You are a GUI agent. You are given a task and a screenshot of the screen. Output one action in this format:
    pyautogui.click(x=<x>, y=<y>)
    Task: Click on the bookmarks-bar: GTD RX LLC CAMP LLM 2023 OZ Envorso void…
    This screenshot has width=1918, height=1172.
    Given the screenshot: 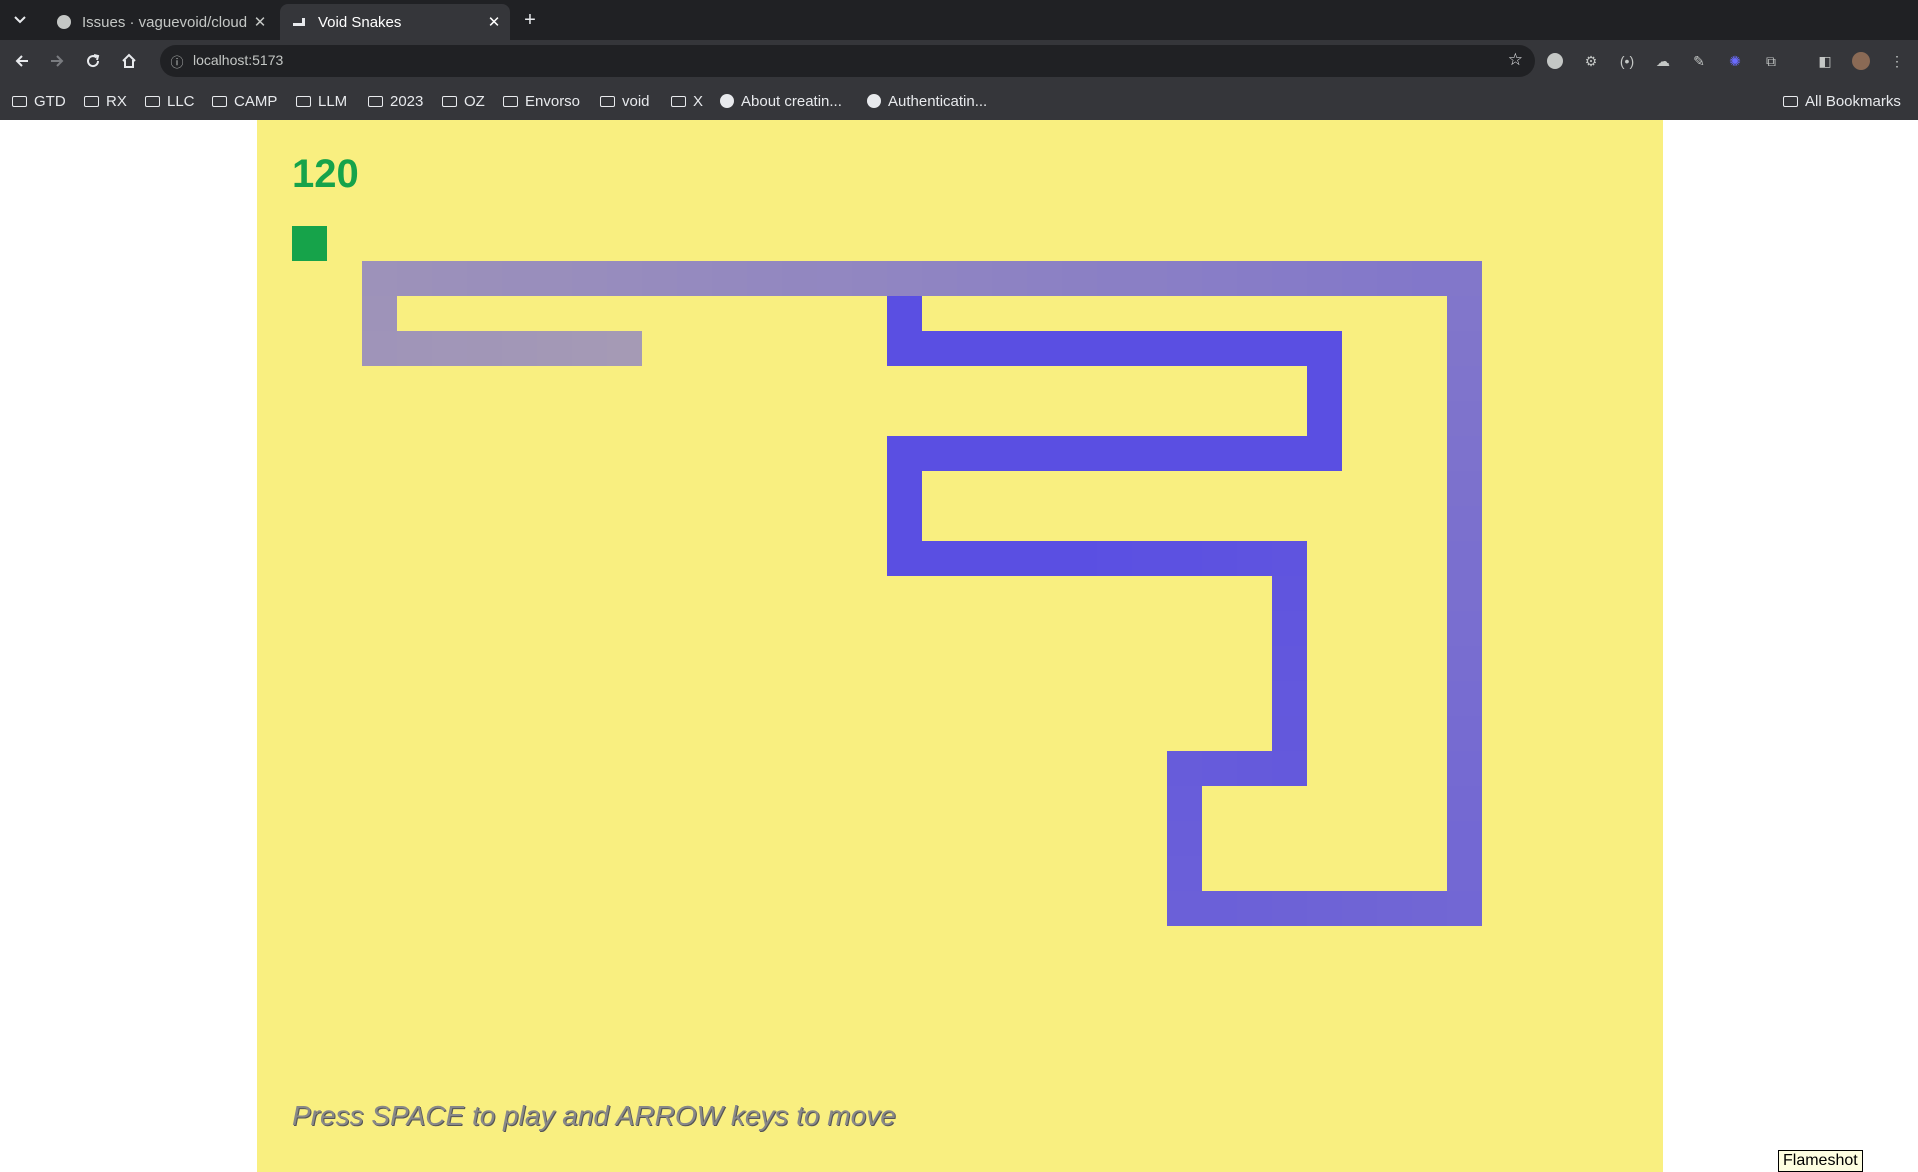 What is the action you would take?
    pyautogui.click(x=959, y=101)
    